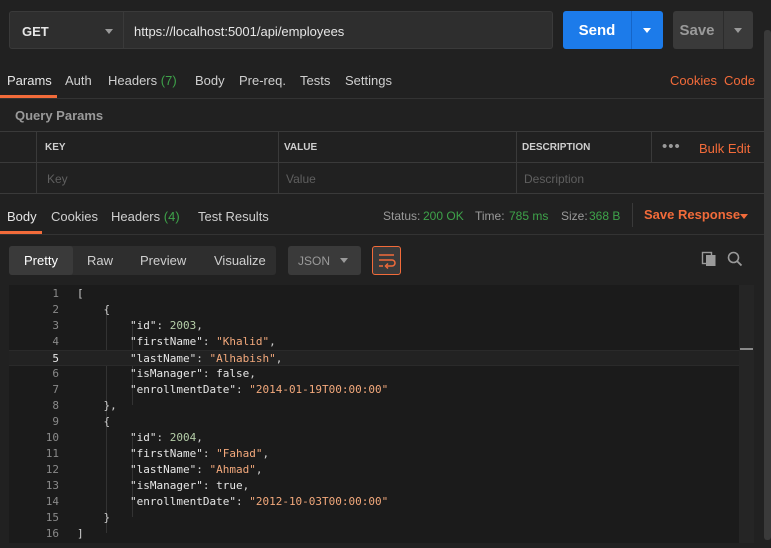  Describe the element at coordinates (196, 469) in the screenshot. I see `code-text: "lastName": "Ahmad",` at that location.